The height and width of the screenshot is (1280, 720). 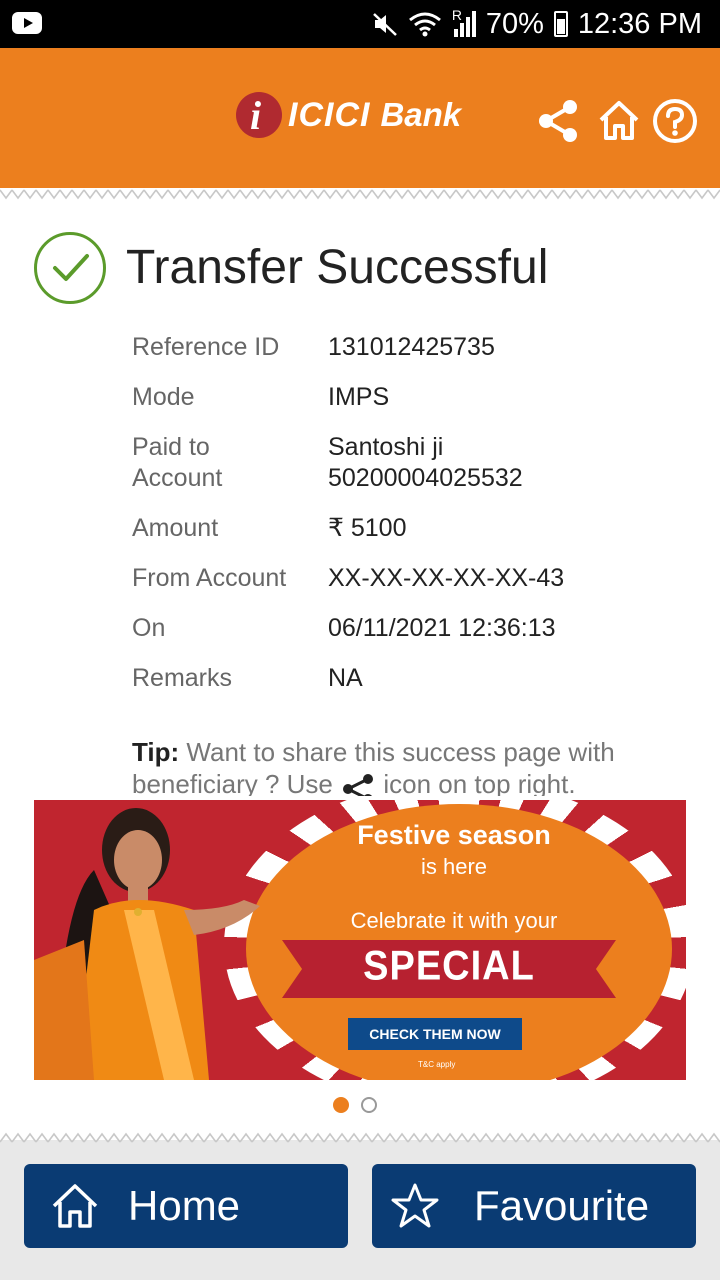 What do you see at coordinates (454, 920) in the screenshot?
I see `banner-line3: Celebrate it with your` at bounding box center [454, 920].